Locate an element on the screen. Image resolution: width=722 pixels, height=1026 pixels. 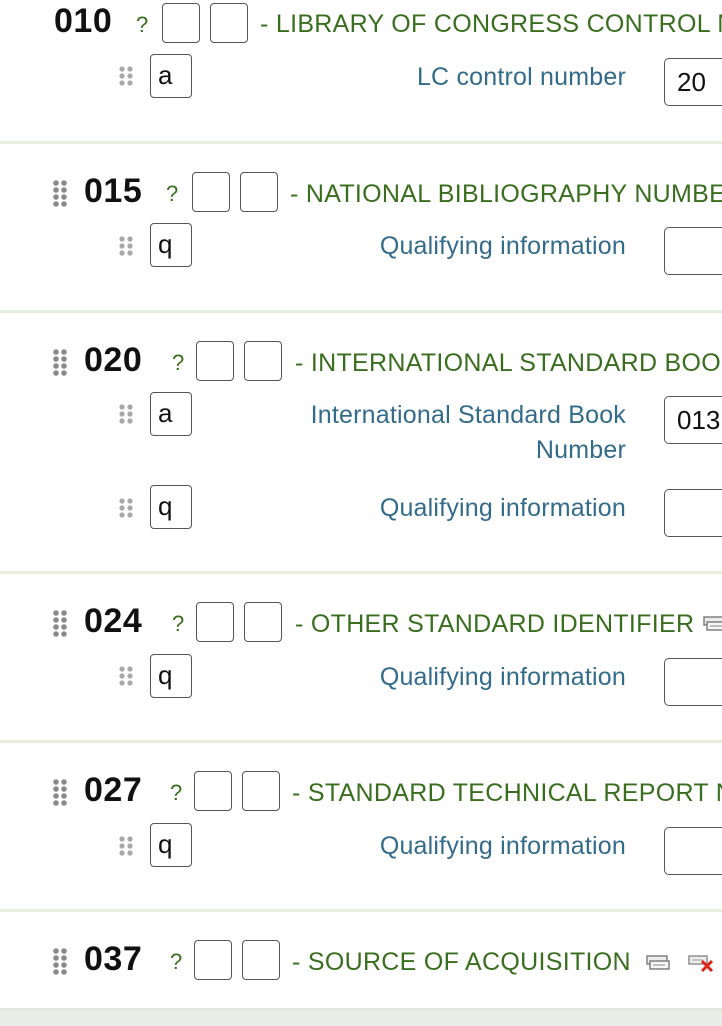
field-tag: 015 is located at coordinates (113, 191).